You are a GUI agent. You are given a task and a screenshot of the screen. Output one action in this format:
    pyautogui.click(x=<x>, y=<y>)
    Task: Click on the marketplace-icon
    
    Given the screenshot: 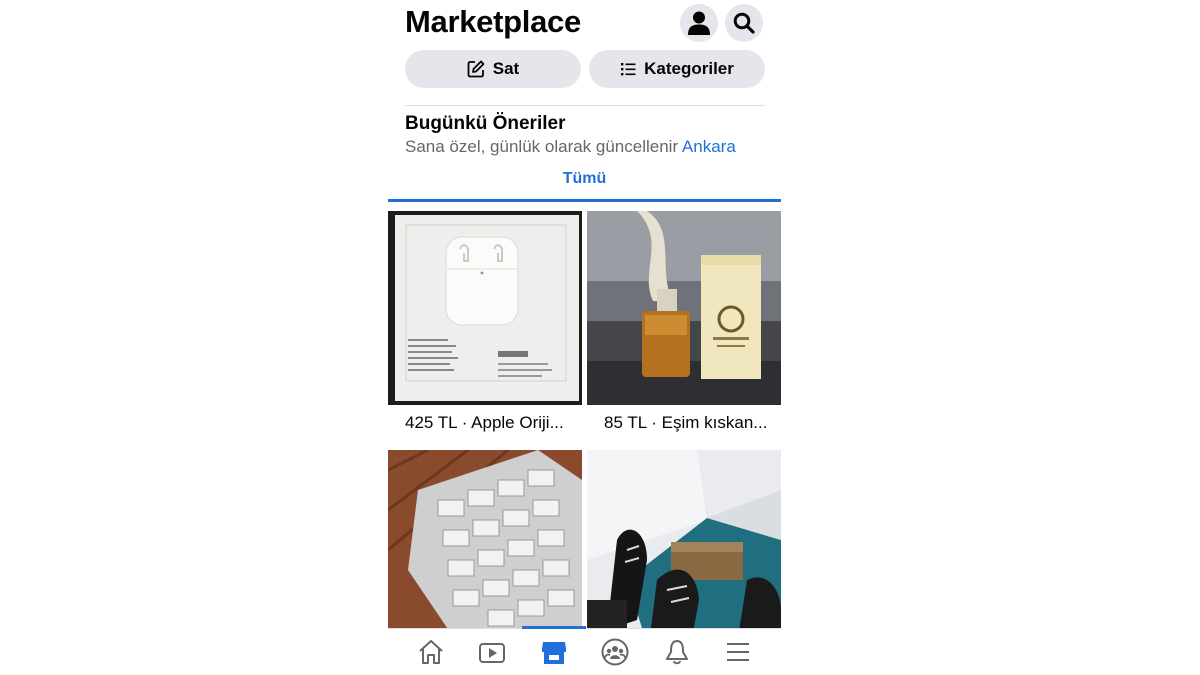 What is the action you would take?
    pyautogui.click(x=553, y=653)
    